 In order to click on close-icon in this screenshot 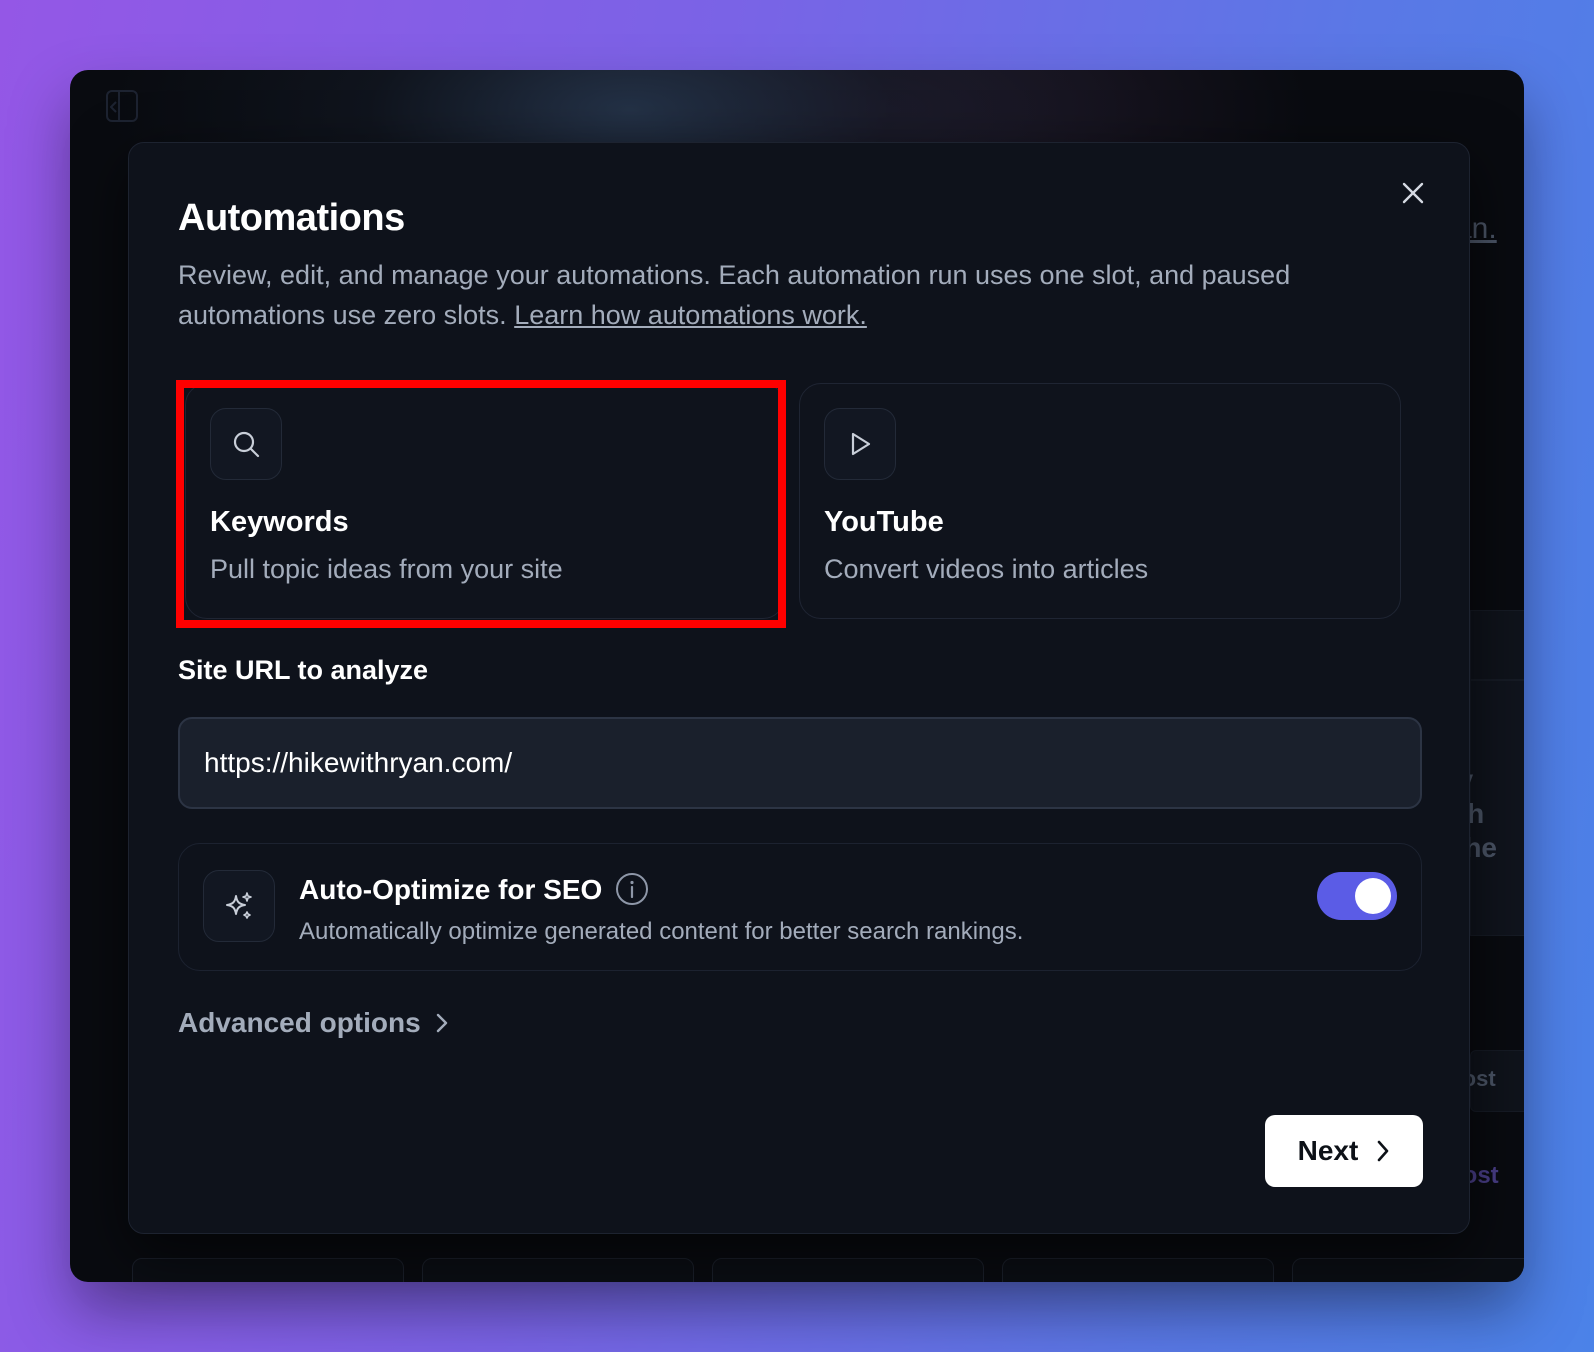, I will do `click(1413, 193)`.